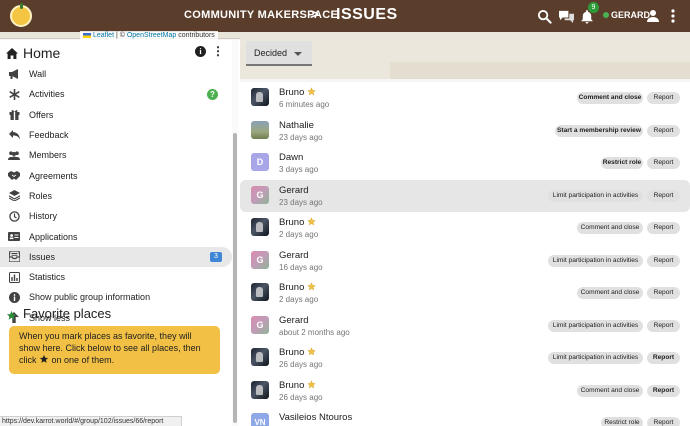 The width and height of the screenshot is (690, 426). I want to click on sidebar-item-label: Activities, so click(47, 94).